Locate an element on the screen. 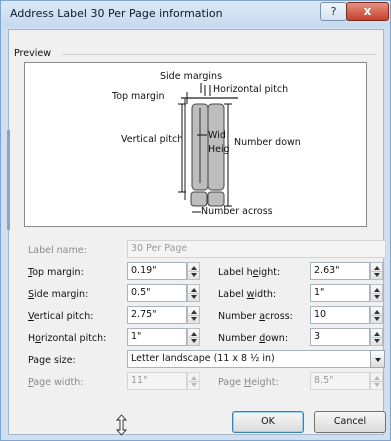 This screenshot has height=441, width=391. page-height-input: 8.5" is located at coordinates (340, 381).